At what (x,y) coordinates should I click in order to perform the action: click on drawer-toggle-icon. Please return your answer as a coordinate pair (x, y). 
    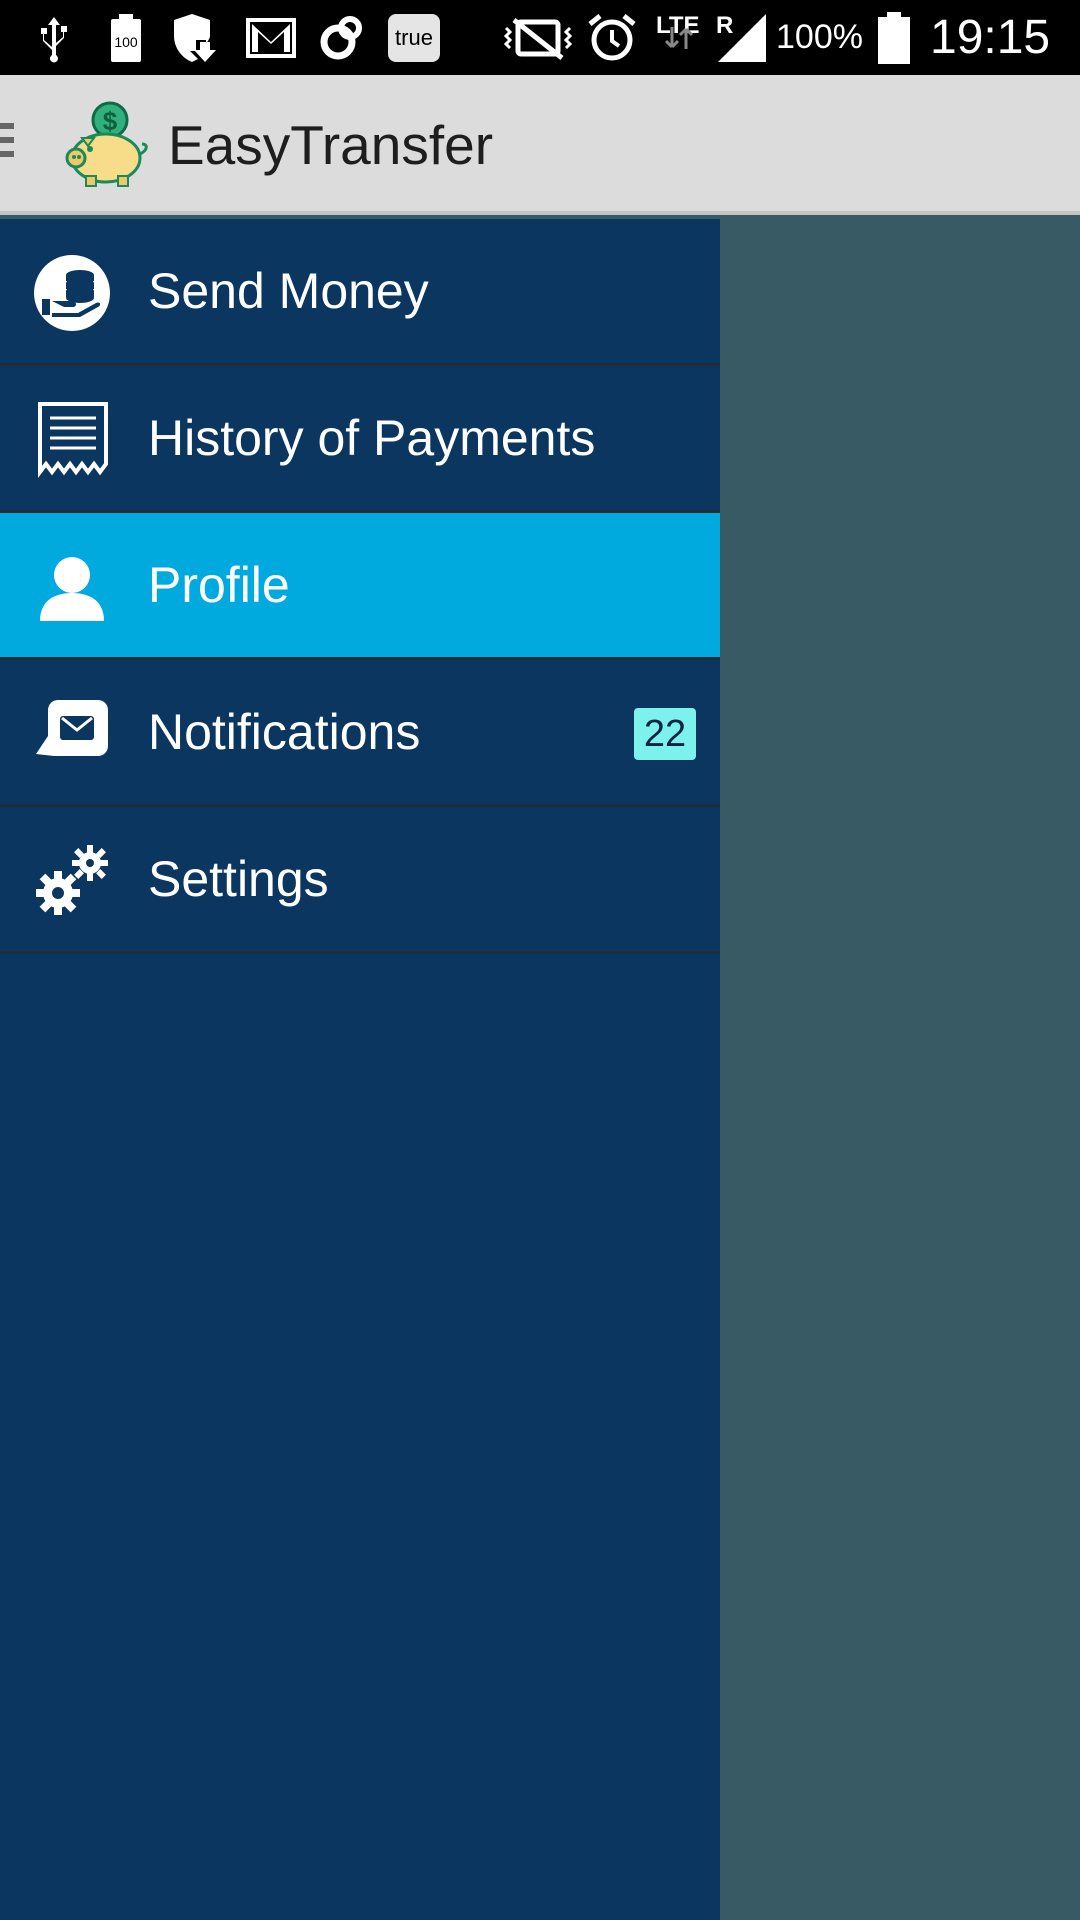
    Looking at the image, I should click on (8, 145).